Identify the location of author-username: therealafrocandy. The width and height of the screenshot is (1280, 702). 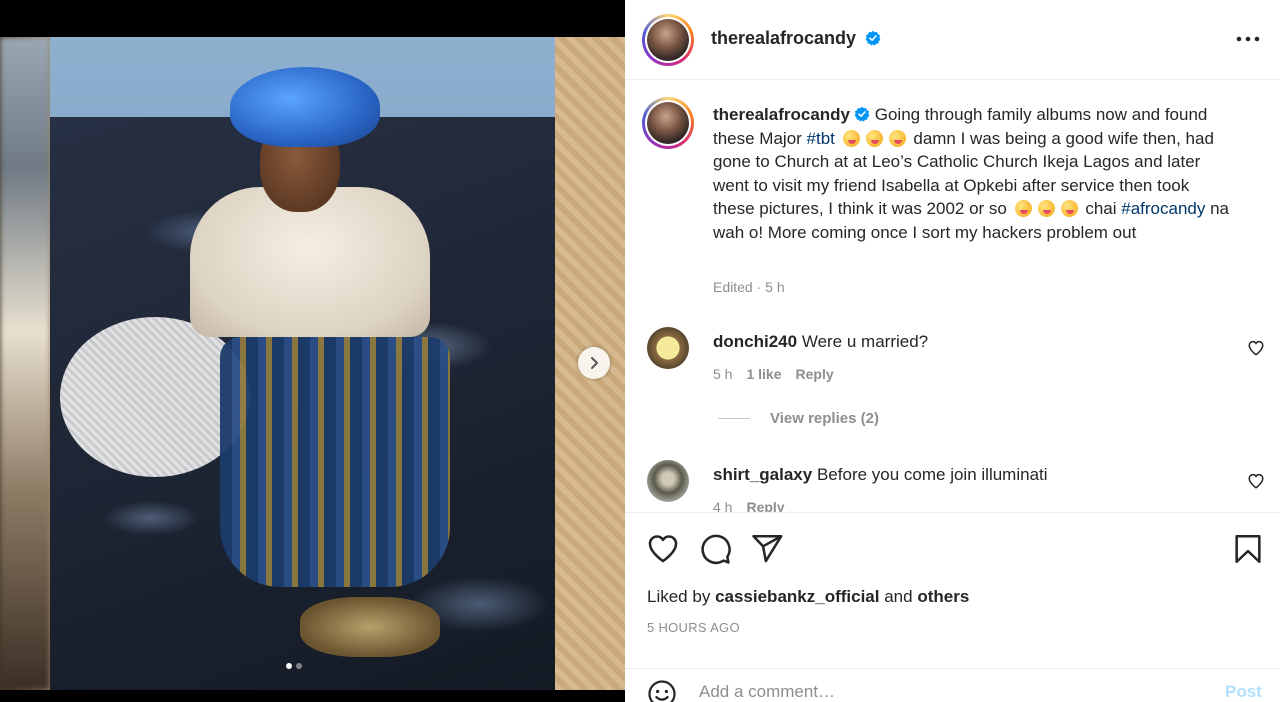
(796, 38).